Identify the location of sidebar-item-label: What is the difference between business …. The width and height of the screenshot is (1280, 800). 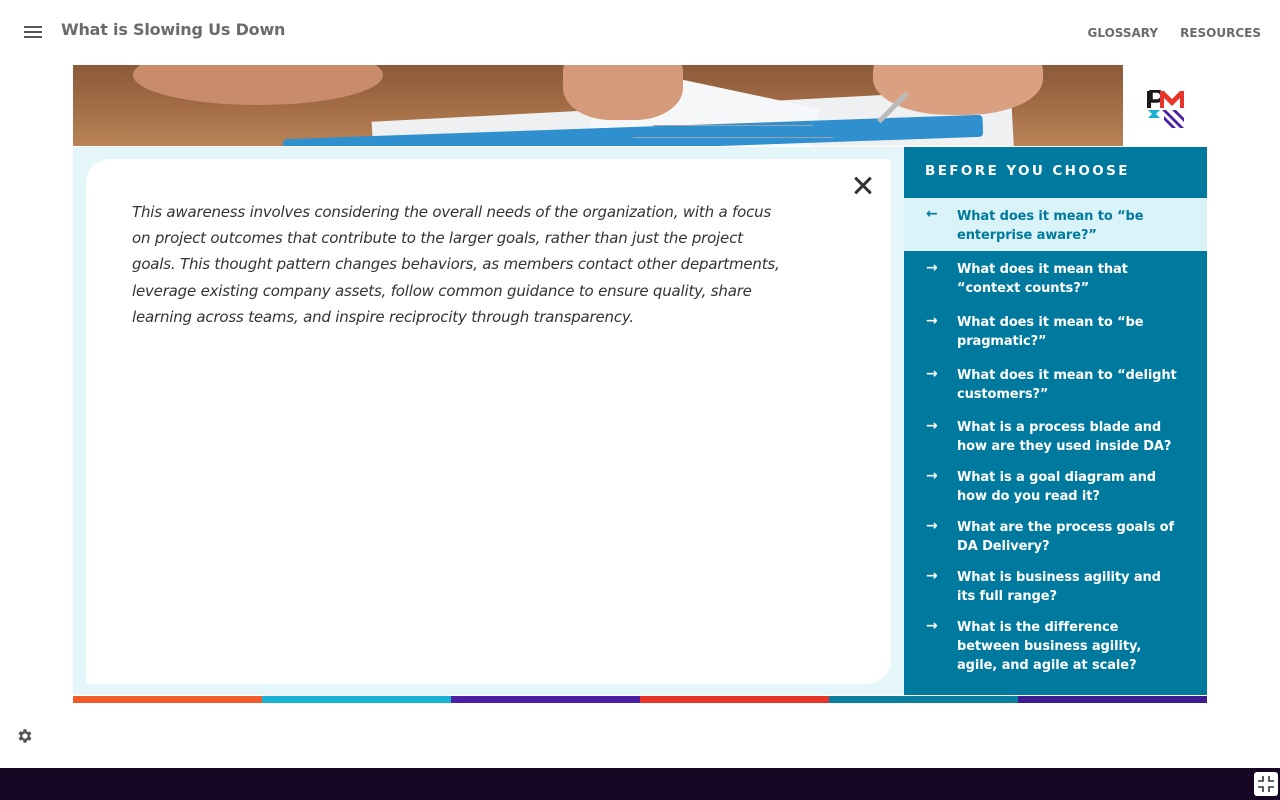
(1049, 646).